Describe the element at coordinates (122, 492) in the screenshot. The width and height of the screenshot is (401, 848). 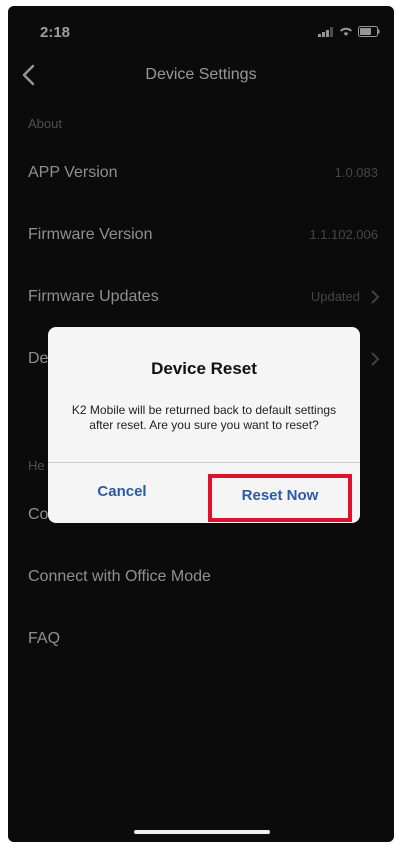
I see `cancel-button: Cancel` at that location.